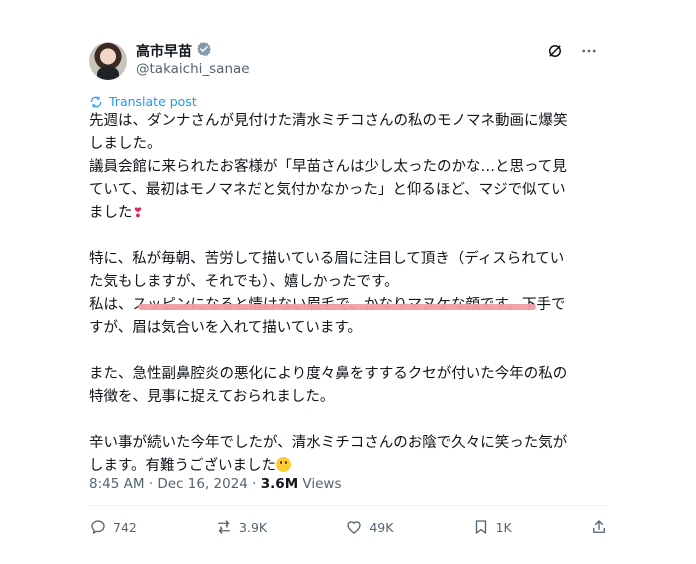 This screenshot has height=564, width=696. What do you see at coordinates (328, 374) in the screenshot?
I see `post-line-12: また、急性副鼻腔炎の悪化により度々鼻をすするクセが付いた今年の私の` at bounding box center [328, 374].